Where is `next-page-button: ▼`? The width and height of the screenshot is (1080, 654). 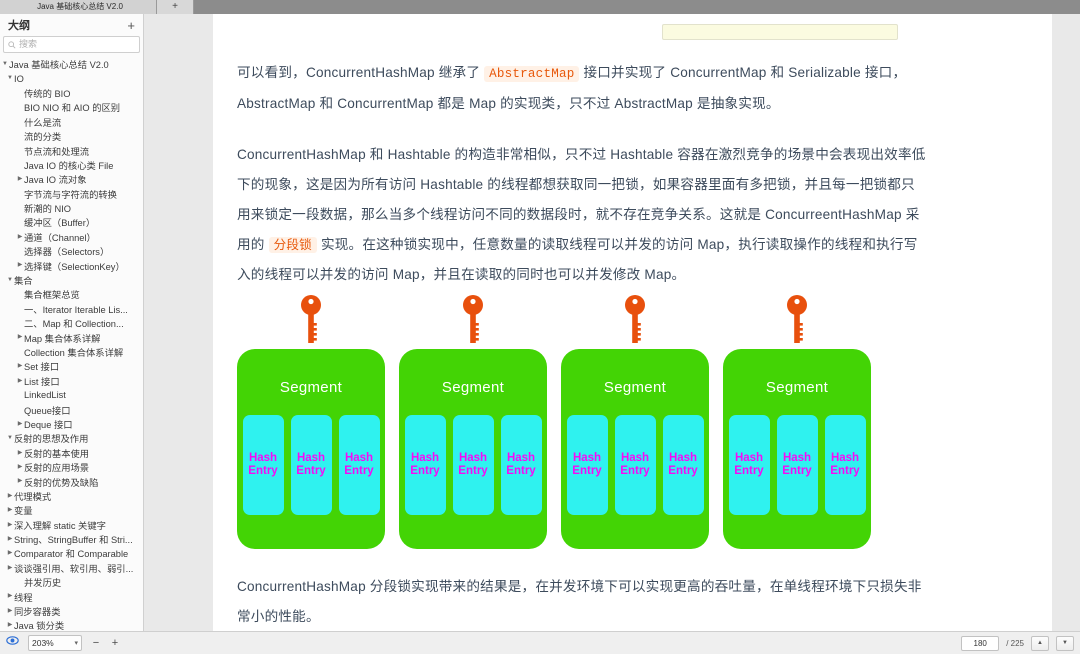
next-page-button: ▼ is located at coordinates (1065, 643).